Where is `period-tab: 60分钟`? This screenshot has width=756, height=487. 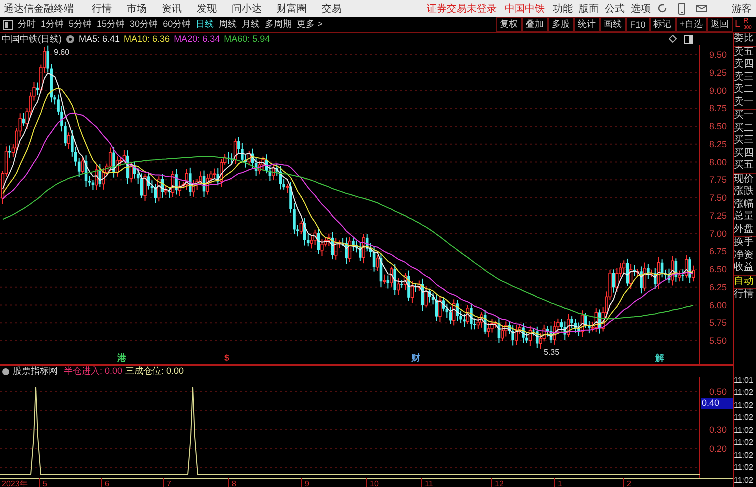 period-tab: 60分钟 is located at coordinates (177, 24).